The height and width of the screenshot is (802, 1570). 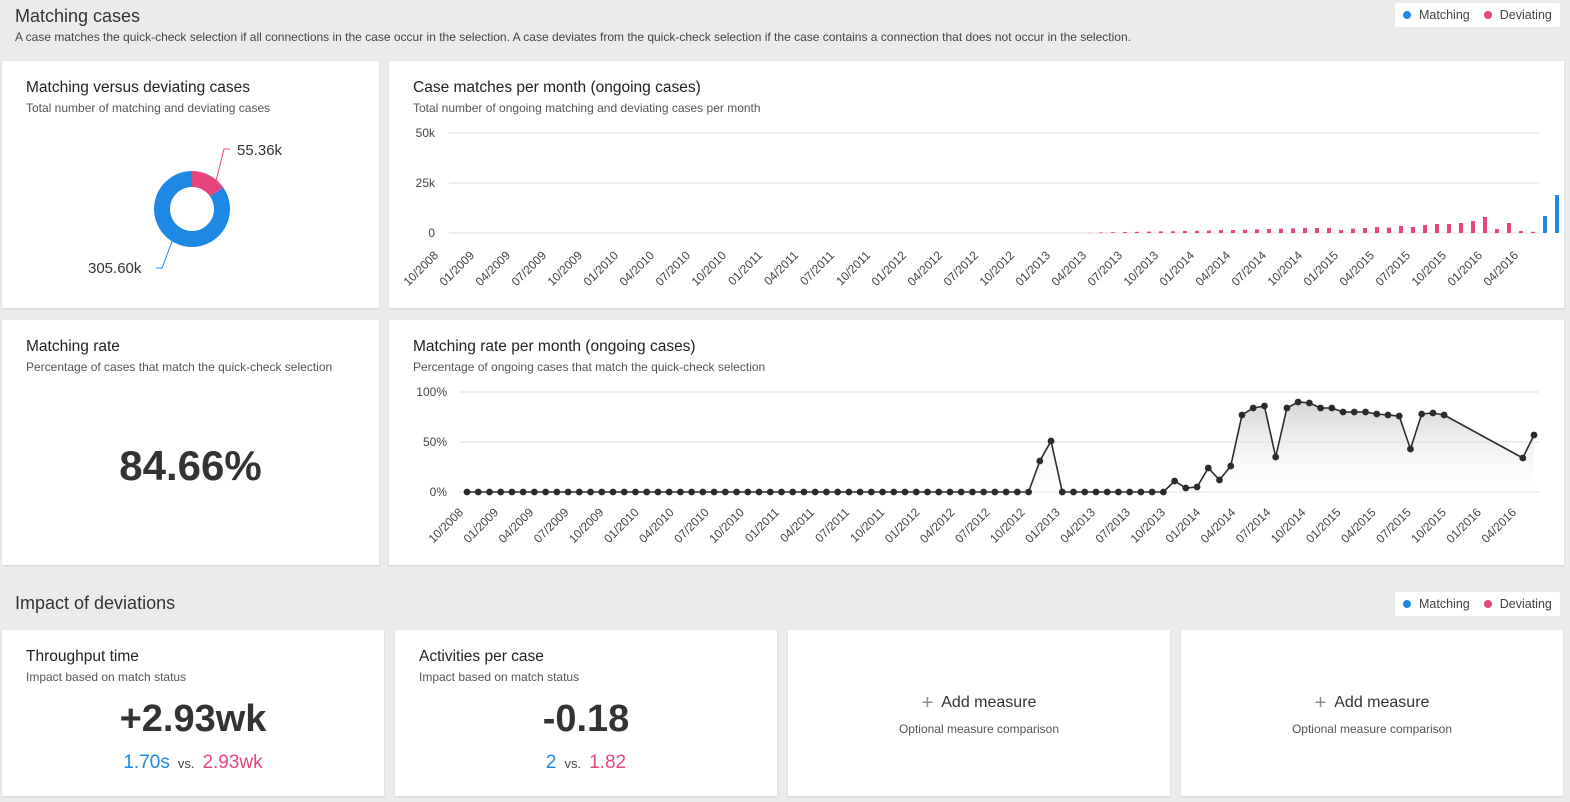 I want to click on legend-item-matching: Matching, so click(x=1436, y=15).